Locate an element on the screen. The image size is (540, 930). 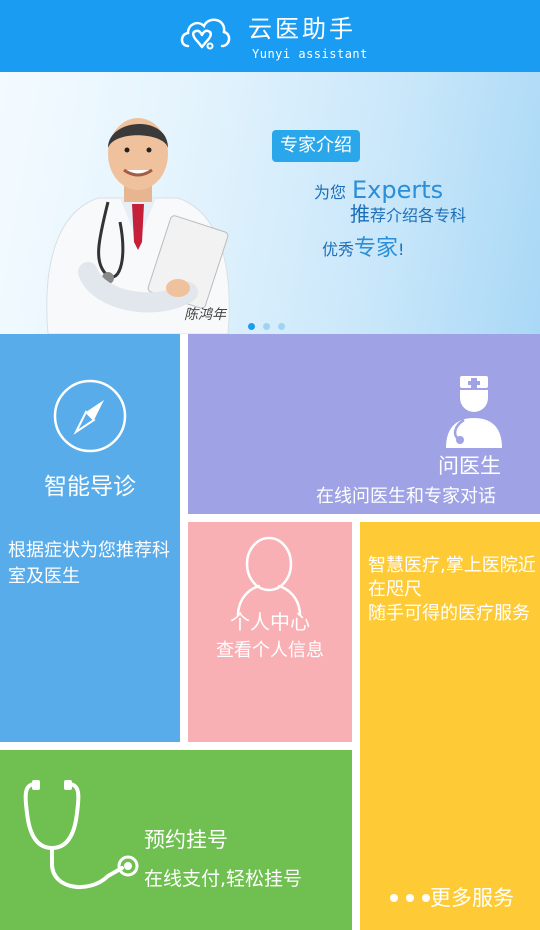
tile-more-services: 智慧医疗,掌上医院近在咫尺 随手可得的医疗服务 更多服务 is located at coordinates (450, 726).